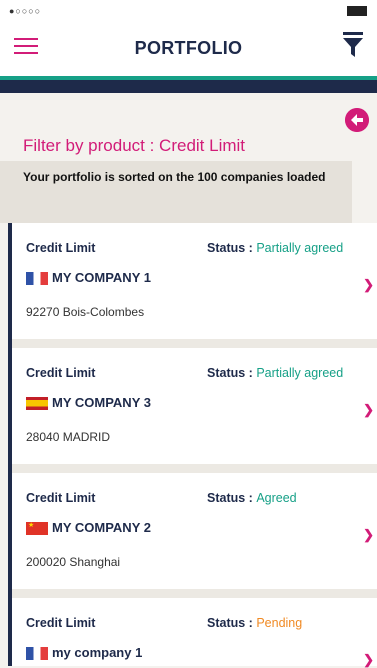 This screenshot has height=668, width=377. I want to click on china-flag-icon, so click(37, 528).